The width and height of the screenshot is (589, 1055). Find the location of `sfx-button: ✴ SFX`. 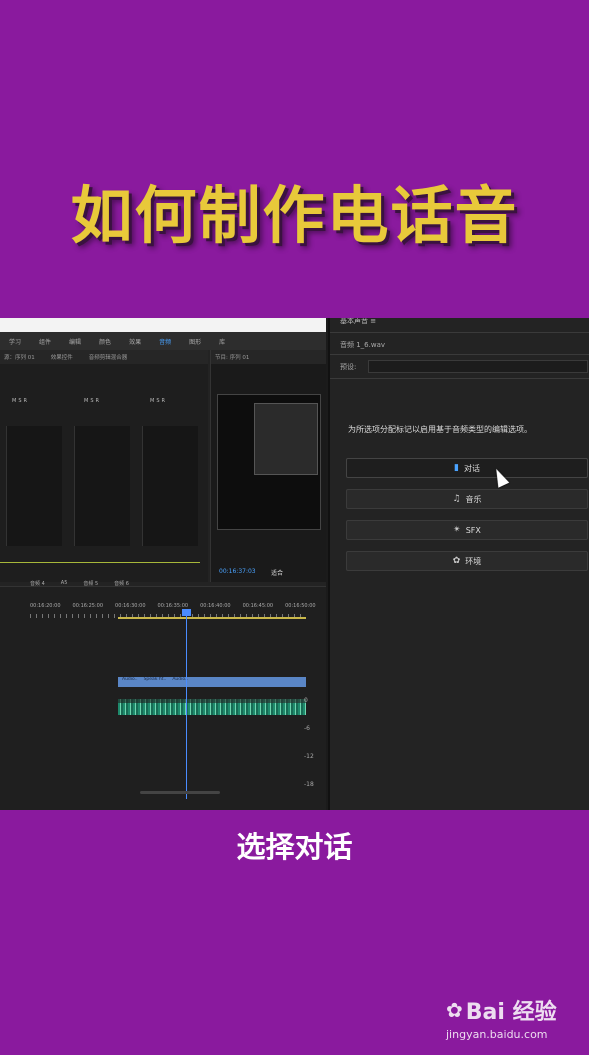

sfx-button: ✴ SFX is located at coordinates (467, 530).